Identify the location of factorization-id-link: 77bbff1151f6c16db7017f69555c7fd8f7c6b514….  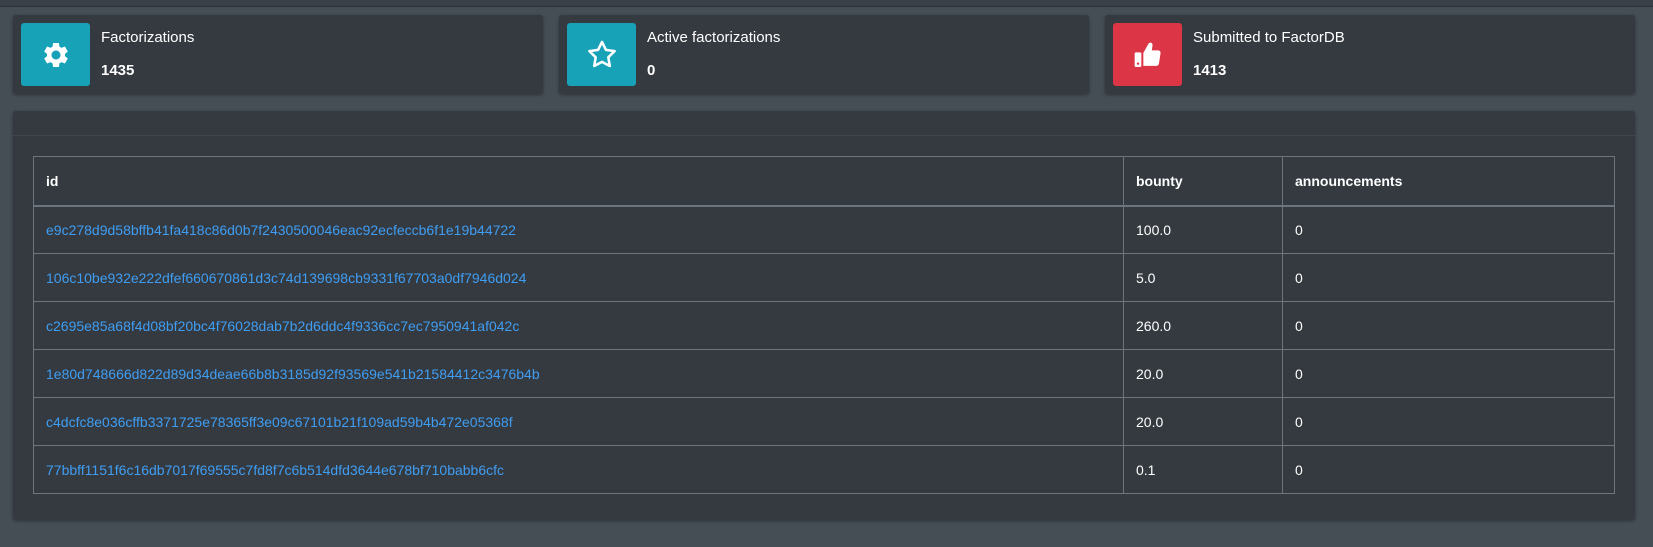
(275, 470).